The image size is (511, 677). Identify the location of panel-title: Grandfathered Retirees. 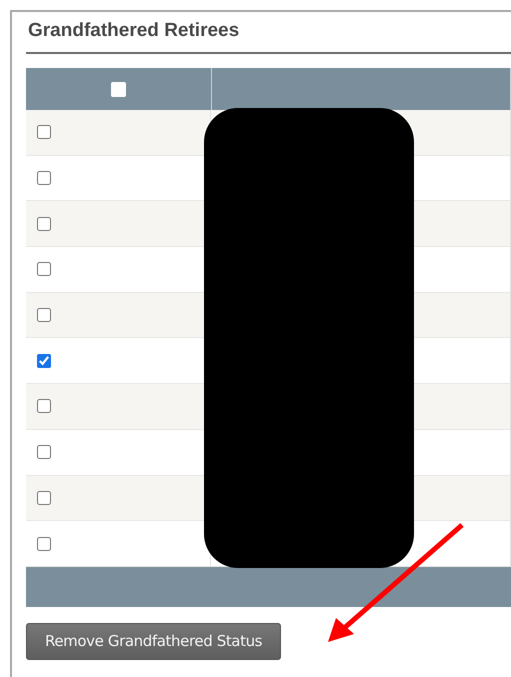
(268, 37).